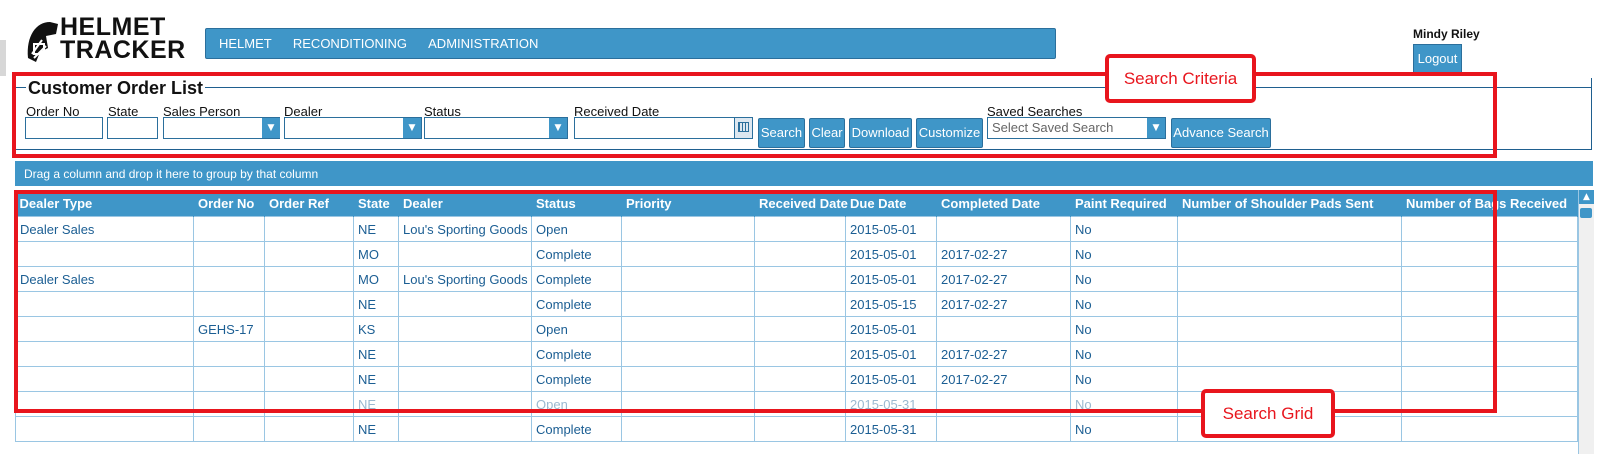  What do you see at coordinates (891, 429) in the screenshot?
I see `cell-due-date: 2015-05-31` at bounding box center [891, 429].